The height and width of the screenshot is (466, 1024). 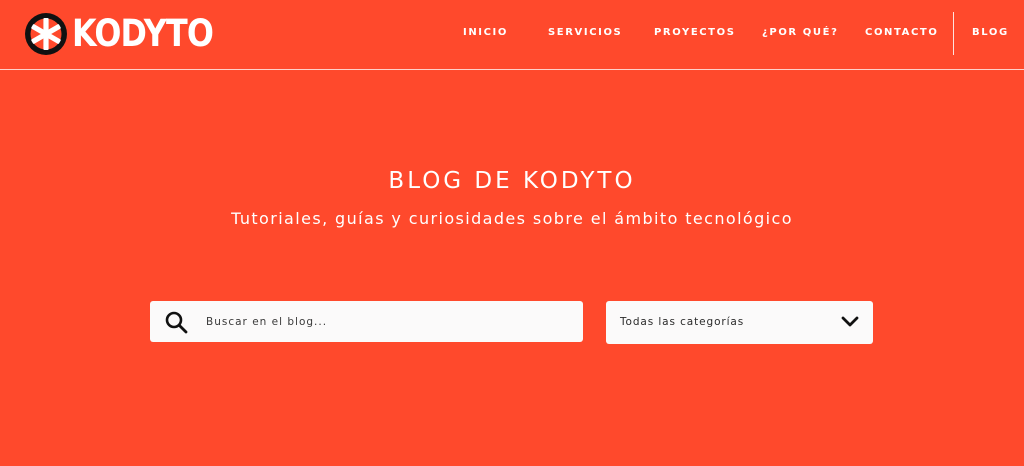 I want to click on category-select: Todas las categorías, so click(x=739, y=322).